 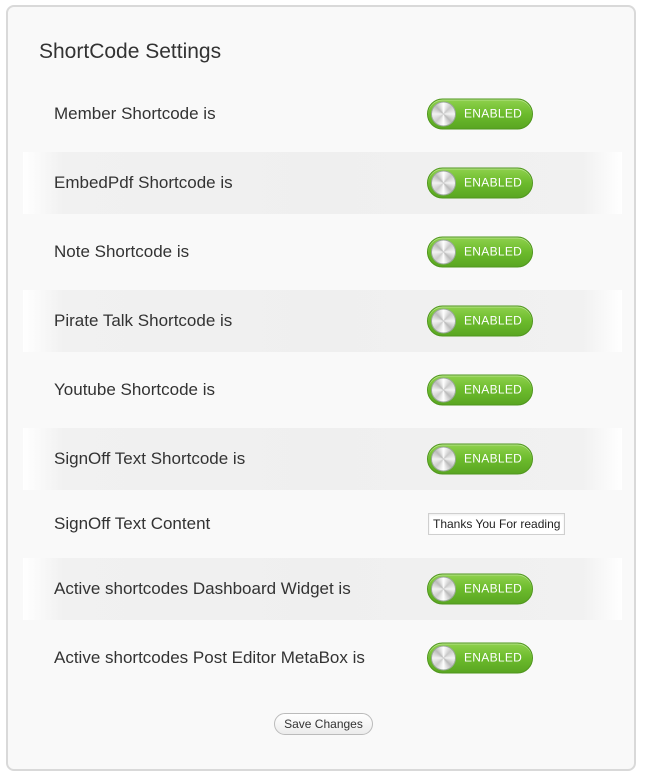 What do you see at coordinates (143, 182) in the screenshot?
I see `setting-label: EmbedPdf Shortcode is` at bounding box center [143, 182].